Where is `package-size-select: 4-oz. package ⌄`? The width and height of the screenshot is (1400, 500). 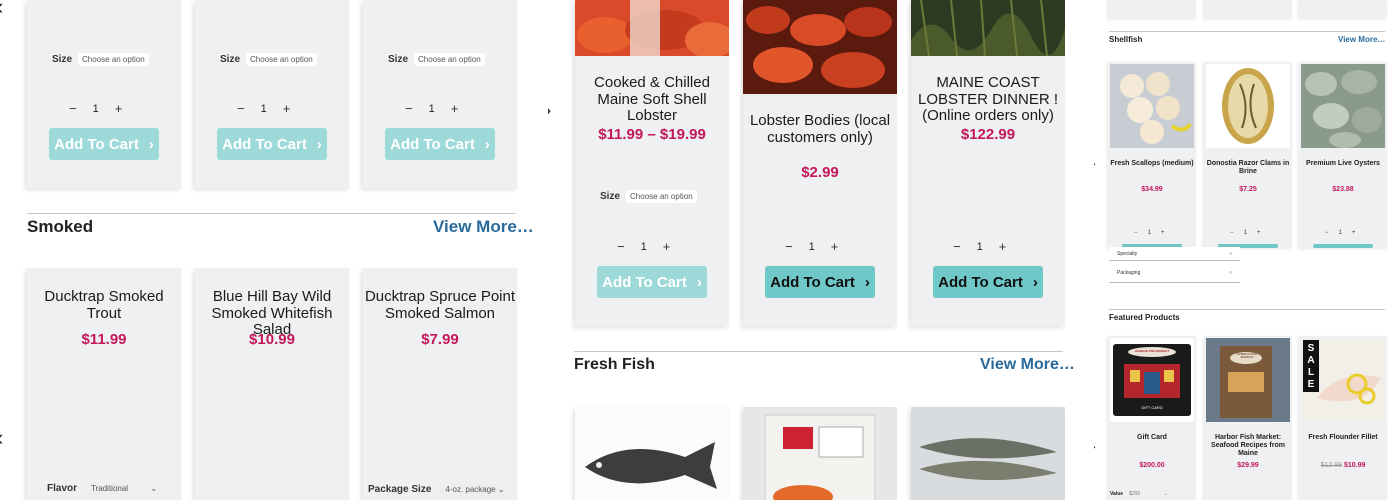 package-size-select: 4-oz. package ⌄ is located at coordinates (475, 489).